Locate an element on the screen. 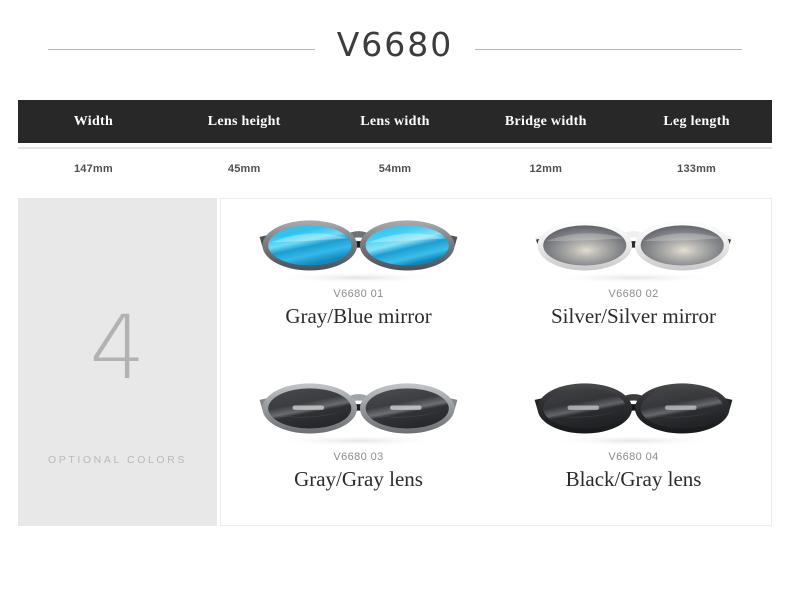  color-variant-name: Silver/Silver mirror is located at coordinates (633, 316).